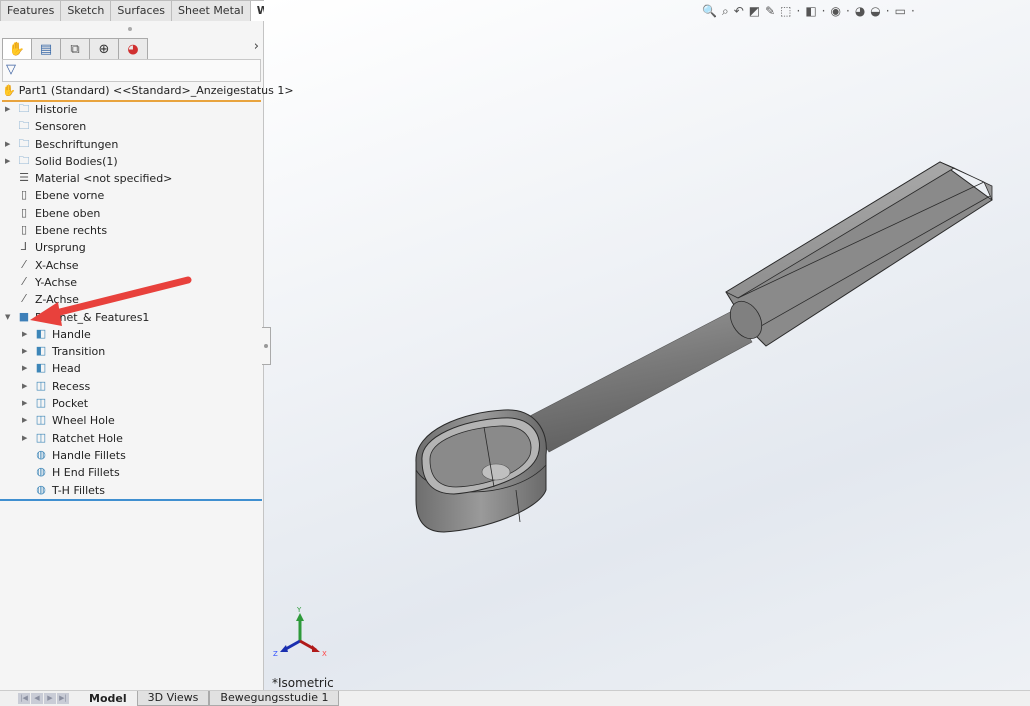  Describe the element at coordinates (9, 317) in the screenshot. I see `collapse-arrow-icon: ▼` at that location.